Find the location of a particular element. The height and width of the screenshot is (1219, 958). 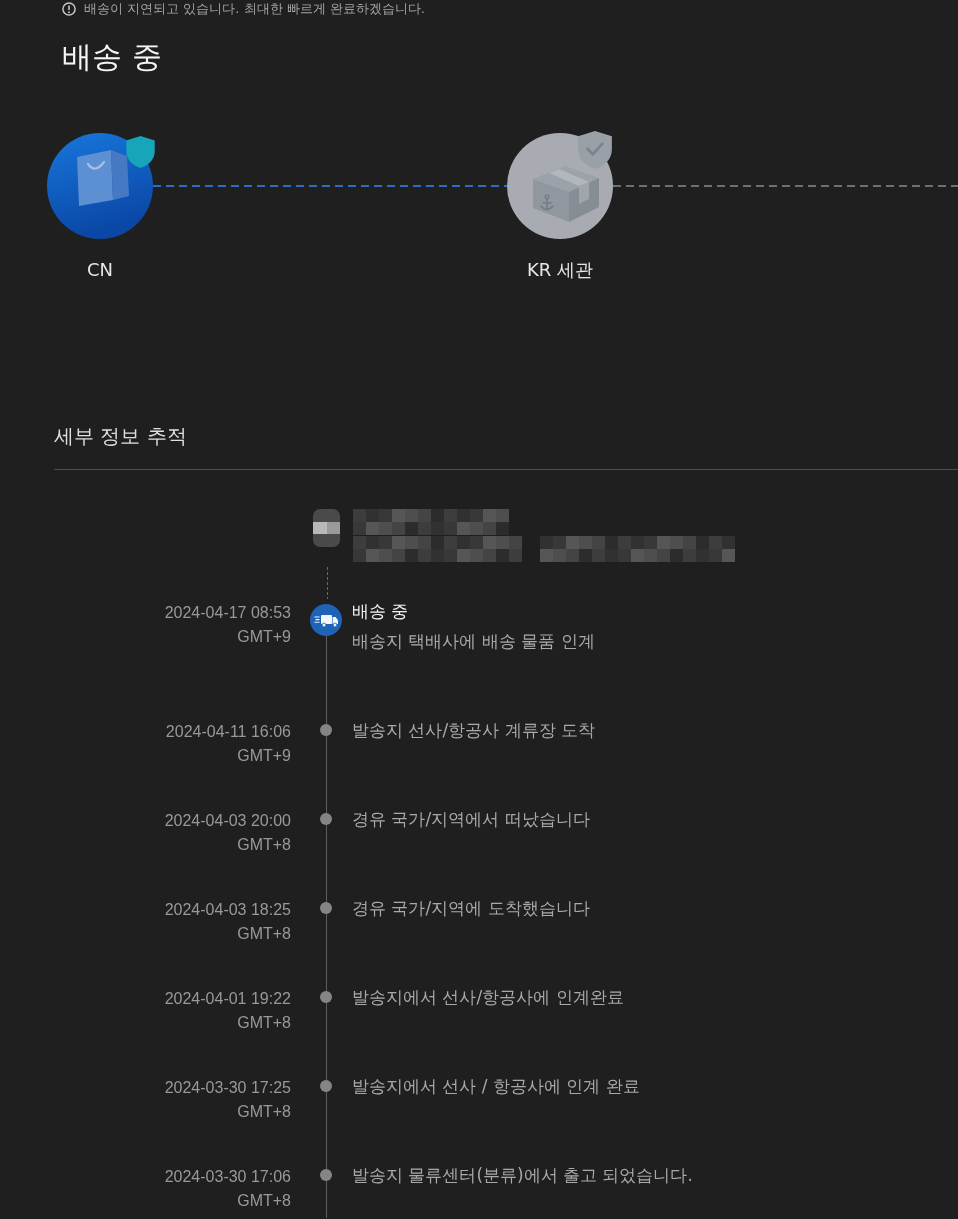

node-label: CN is located at coordinates (99, 270).